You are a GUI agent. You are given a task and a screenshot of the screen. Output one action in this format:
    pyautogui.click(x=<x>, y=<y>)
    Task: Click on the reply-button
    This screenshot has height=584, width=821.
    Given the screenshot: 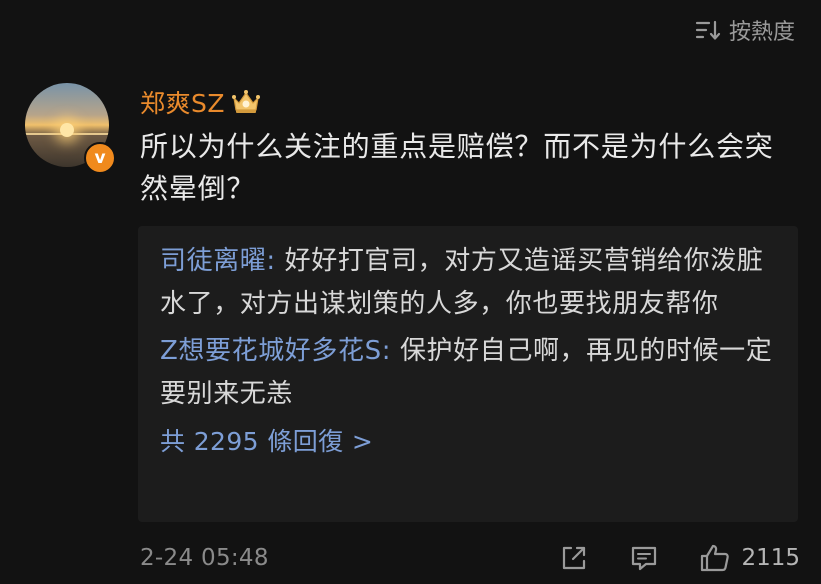 What is the action you would take?
    pyautogui.click(x=644, y=558)
    